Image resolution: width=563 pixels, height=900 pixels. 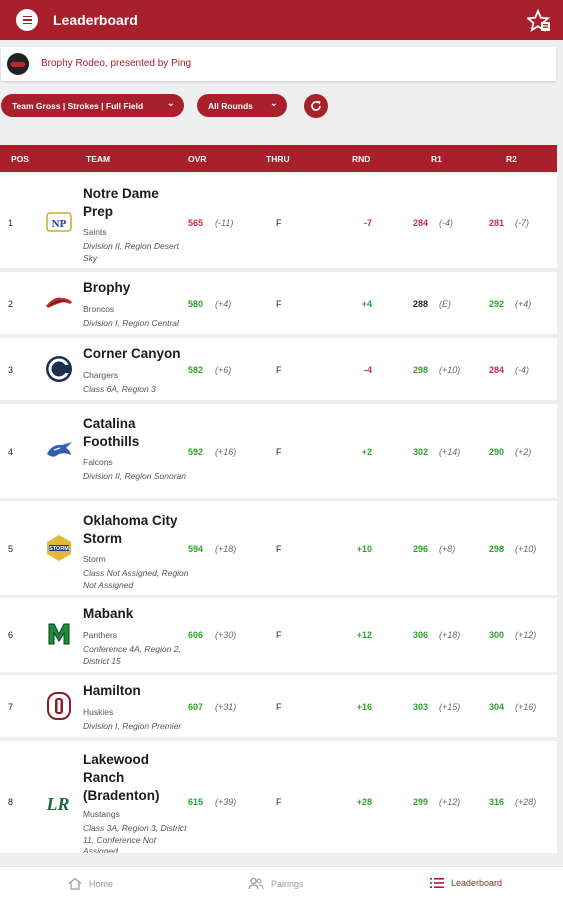 What do you see at coordinates (226, 707) in the screenshot?
I see `overall-to-par: (+31)` at bounding box center [226, 707].